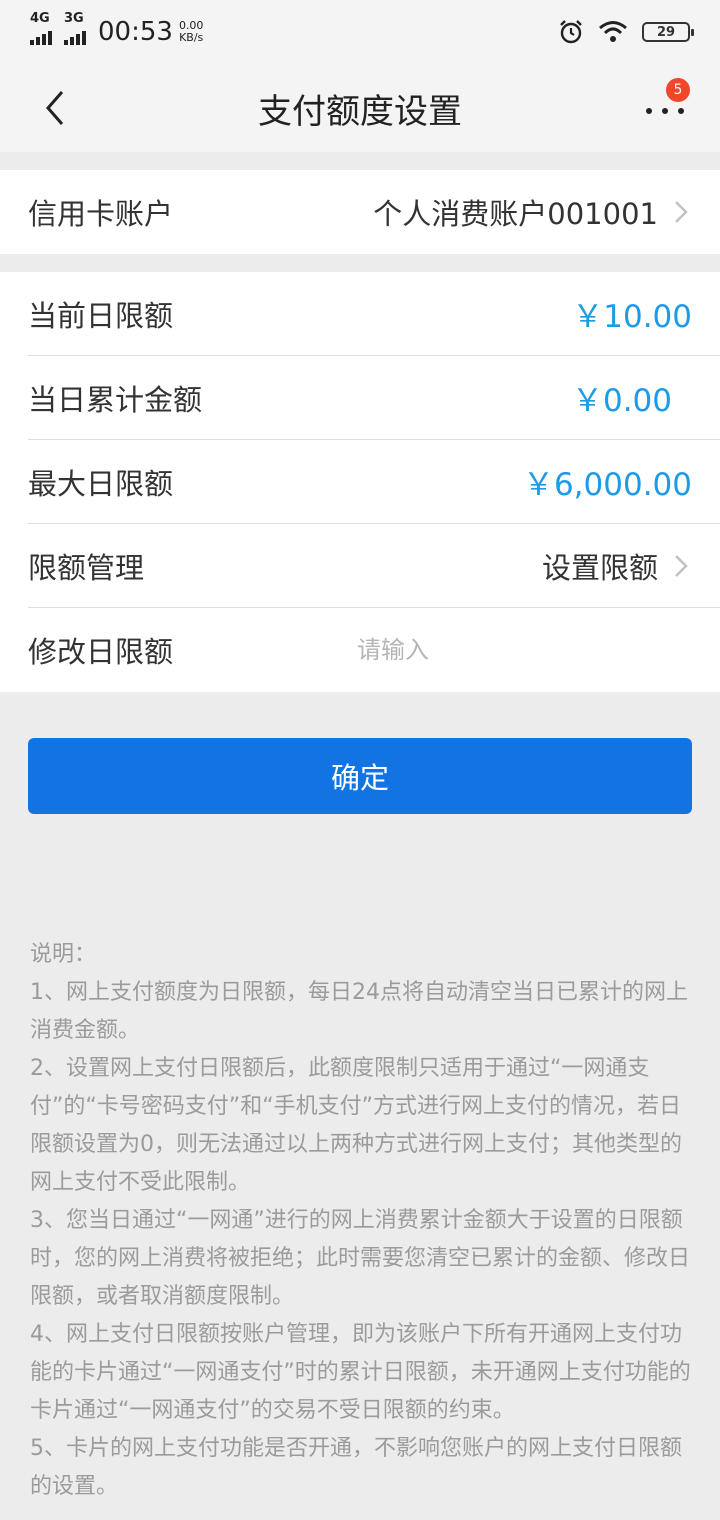 The height and width of the screenshot is (1520, 720). What do you see at coordinates (374, 314) in the screenshot?
I see `current-limit-row: 当前日限额 ￥10.00` at bounding box center [374, 314].